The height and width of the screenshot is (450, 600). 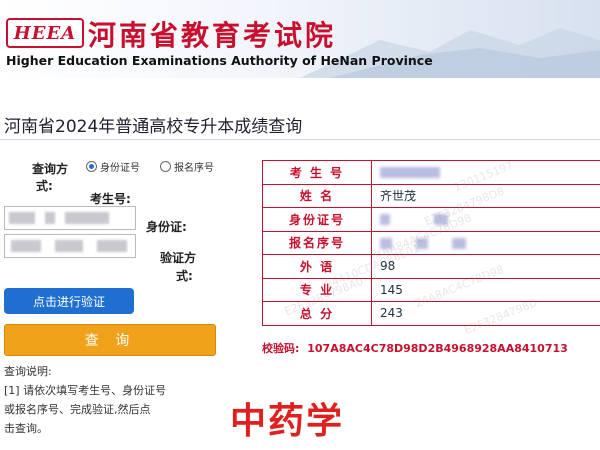 I want to click on exam-no-input, so click(x=70, y=218).